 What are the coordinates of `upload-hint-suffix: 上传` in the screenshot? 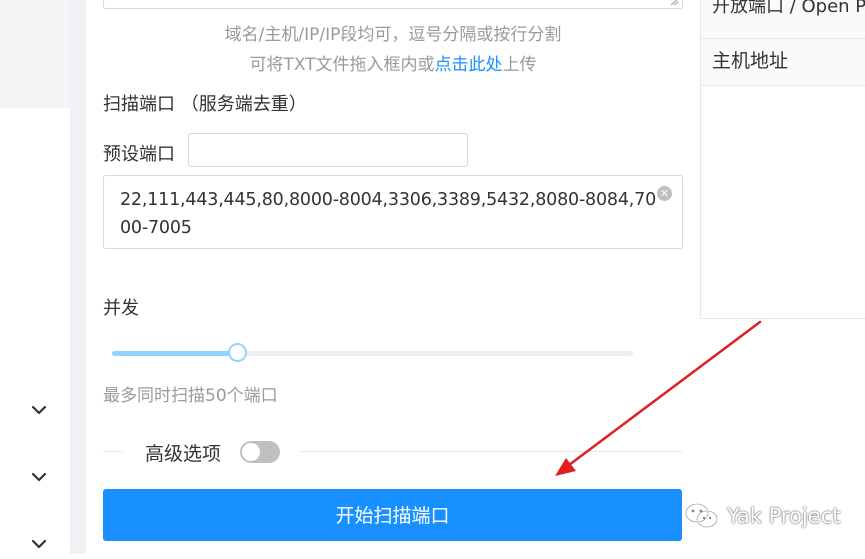 It's located at (519, 65).